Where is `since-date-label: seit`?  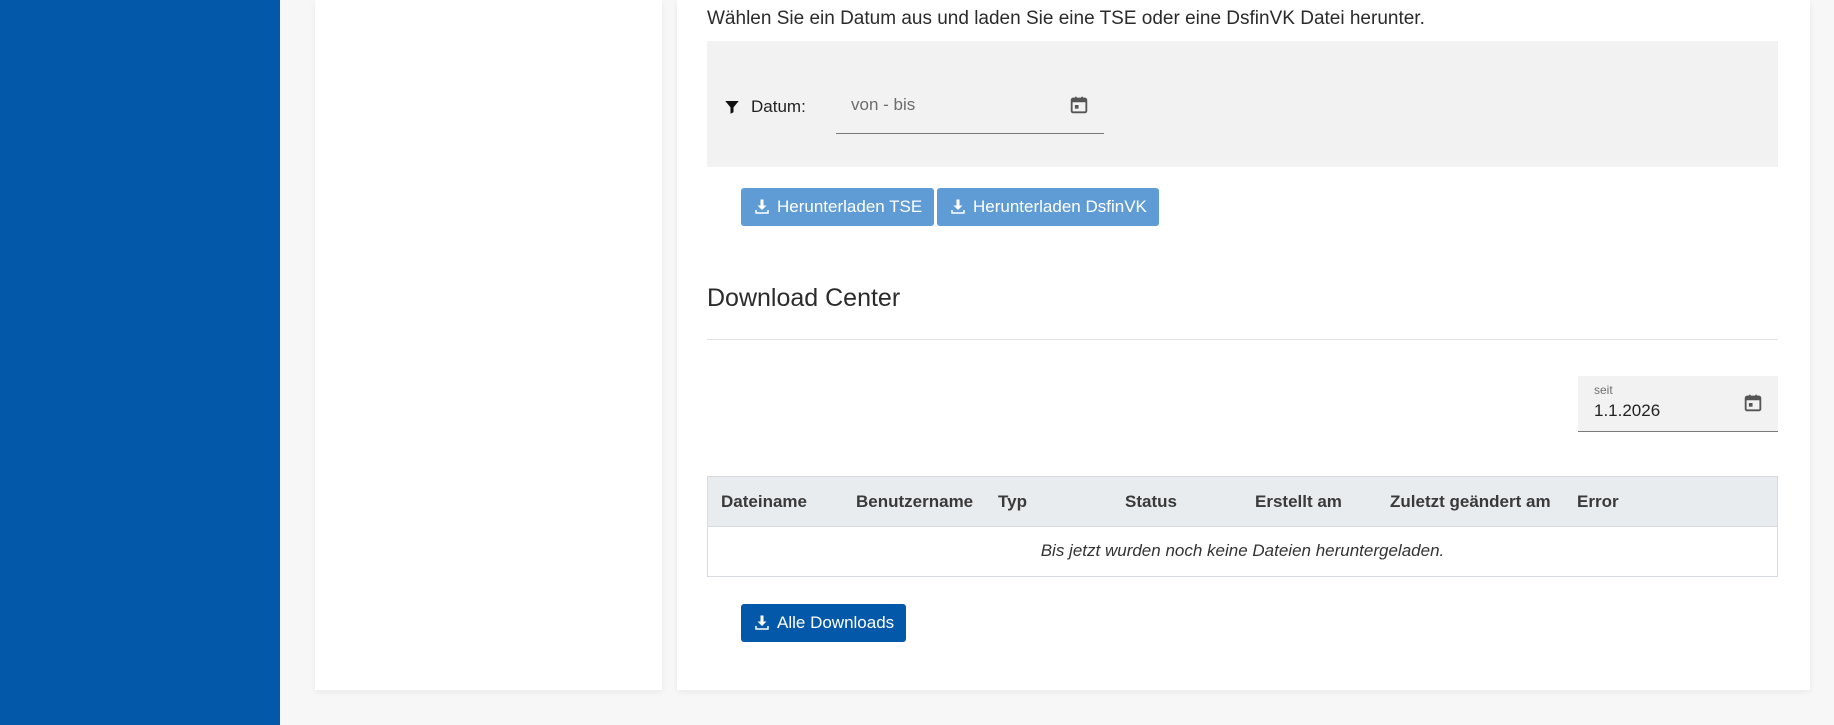
since-date-label: seit is located at coordinates (1603, 390).